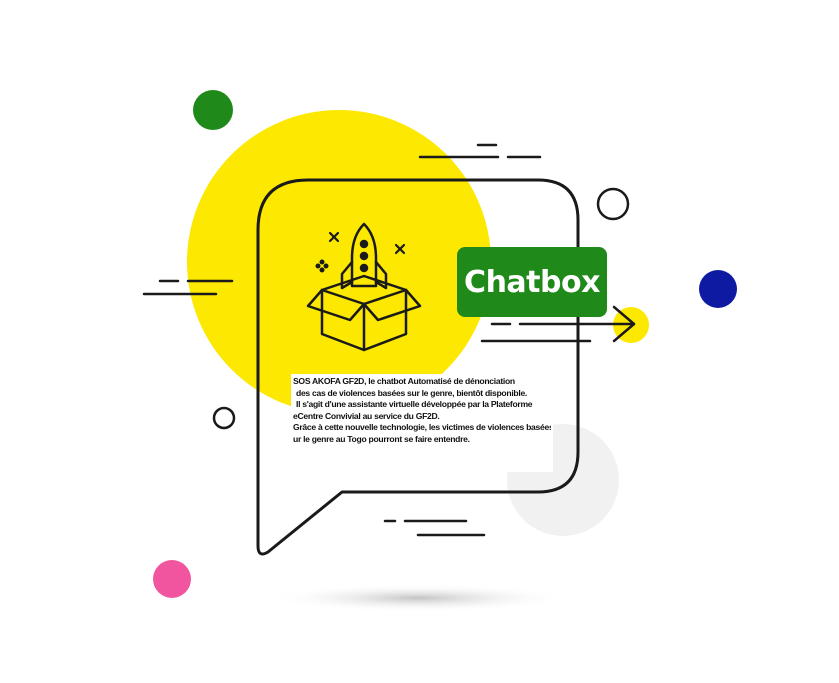  Describe the element at coordinates (418, 598) in the screenshot. I see `floor-shadow` at that location.